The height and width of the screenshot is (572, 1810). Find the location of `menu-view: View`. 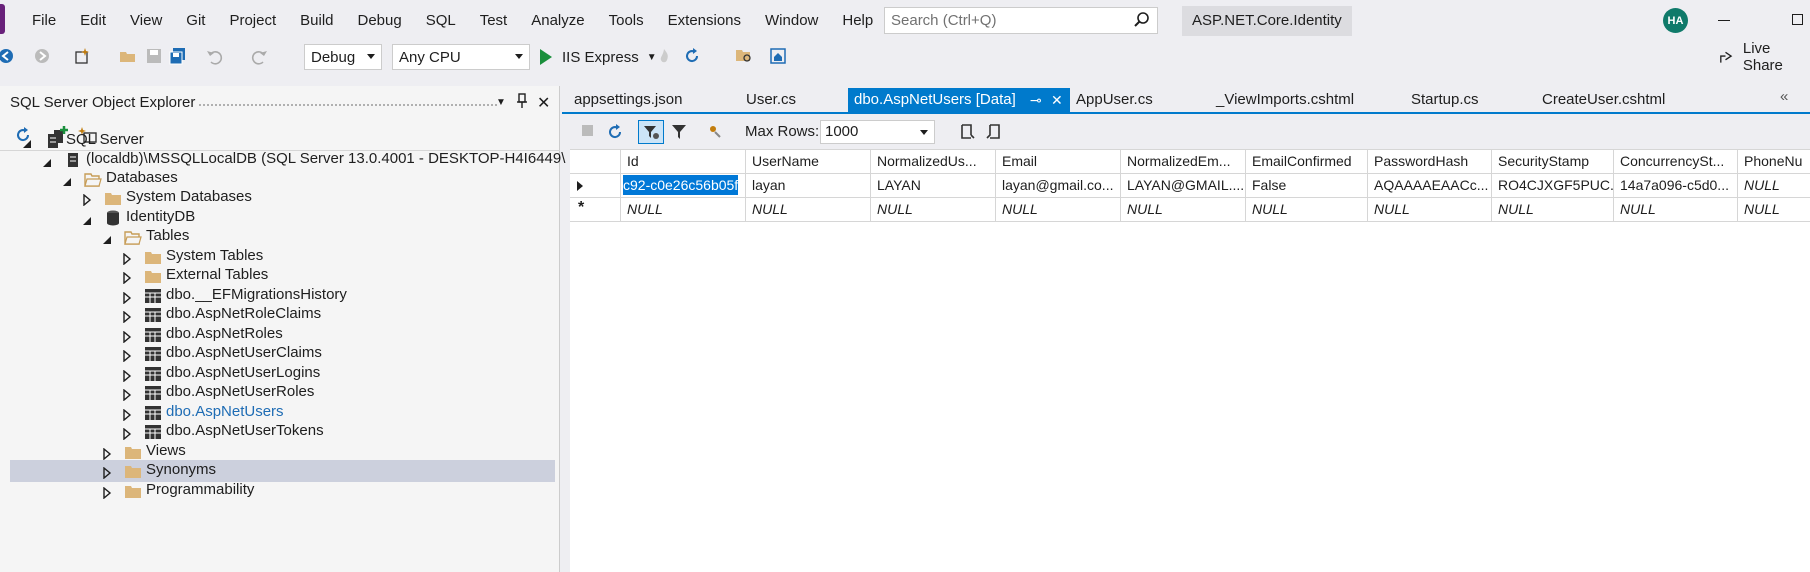

menu-view: View is located at coordinates (146, 21).